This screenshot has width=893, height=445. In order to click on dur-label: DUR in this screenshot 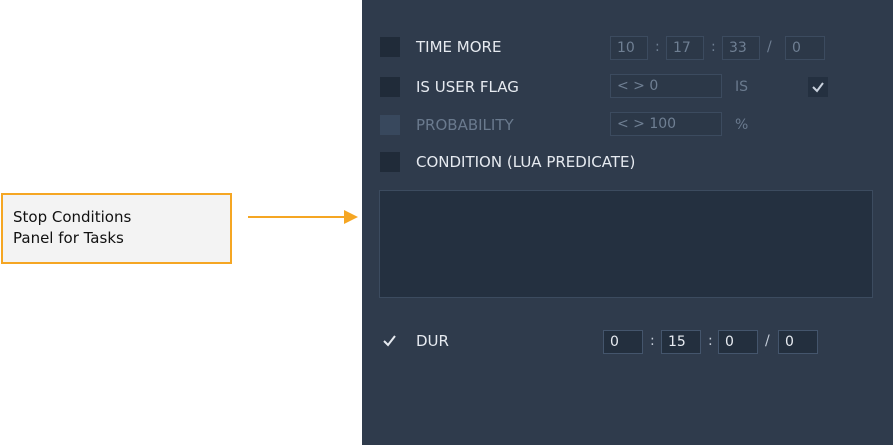, I will do `click(432, 341)`.